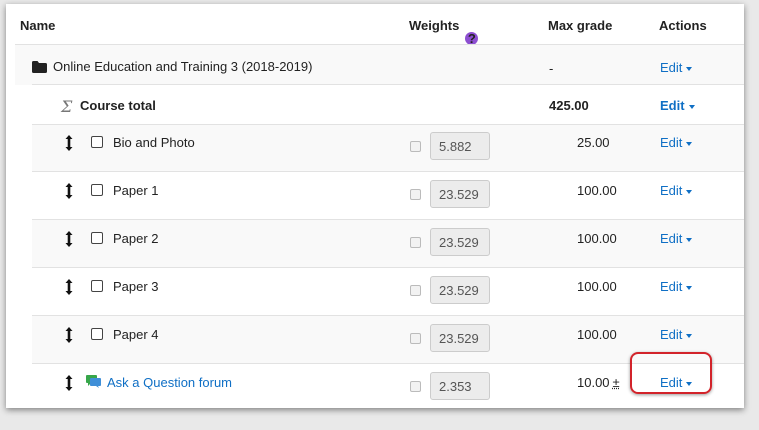  I want to click on course-total-row: Σ Course total 425.00 Edit, so click(388, 104).